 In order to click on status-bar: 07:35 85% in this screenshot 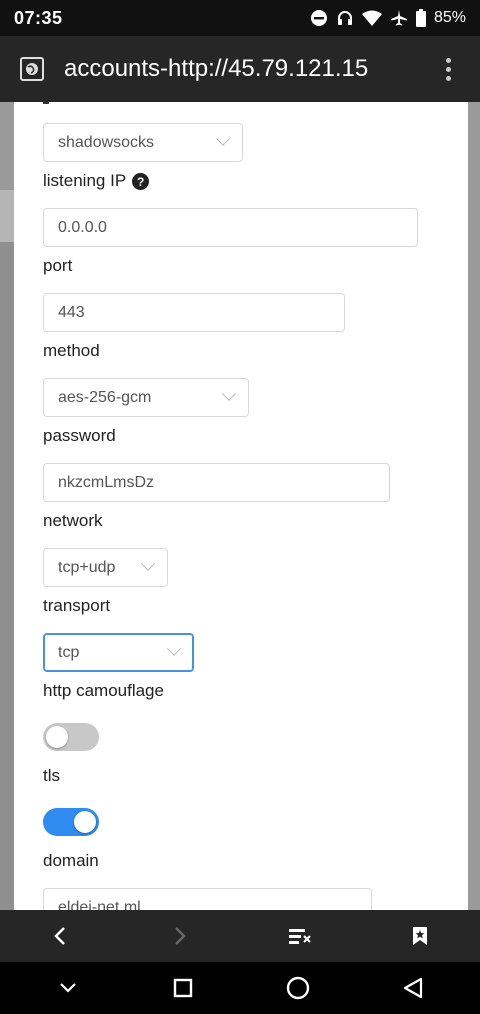, I will do `click(240, 18)`.